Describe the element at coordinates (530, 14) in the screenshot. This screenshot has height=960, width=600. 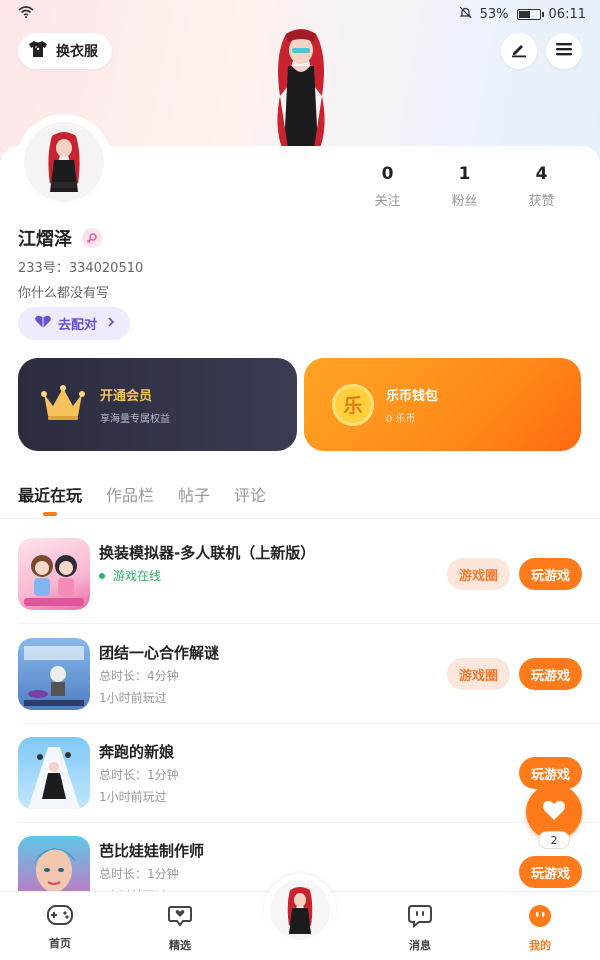
I see `battery-icon` at that location.